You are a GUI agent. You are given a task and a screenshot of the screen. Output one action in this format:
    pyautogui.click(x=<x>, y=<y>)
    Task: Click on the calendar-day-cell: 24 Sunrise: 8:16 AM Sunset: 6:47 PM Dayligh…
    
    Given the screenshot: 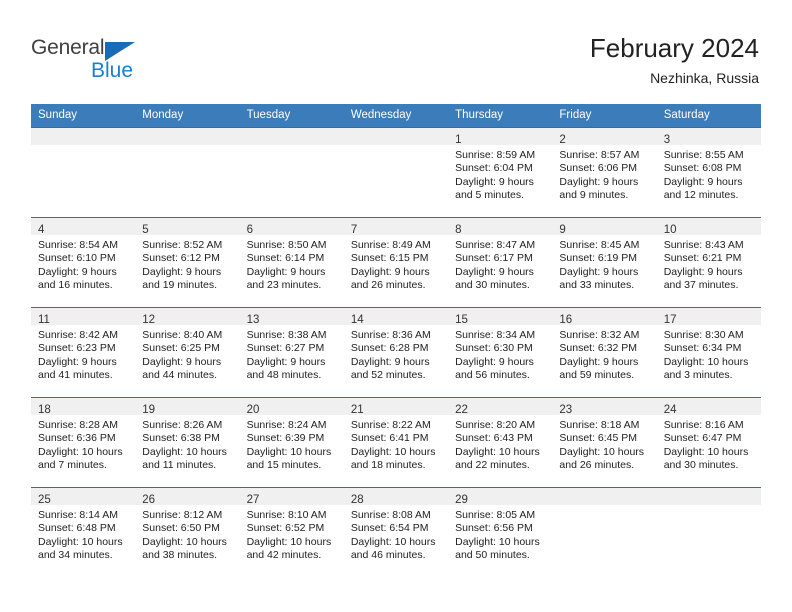 What is the action you would take?
    pyautogui.click(x=708, y=442)
    